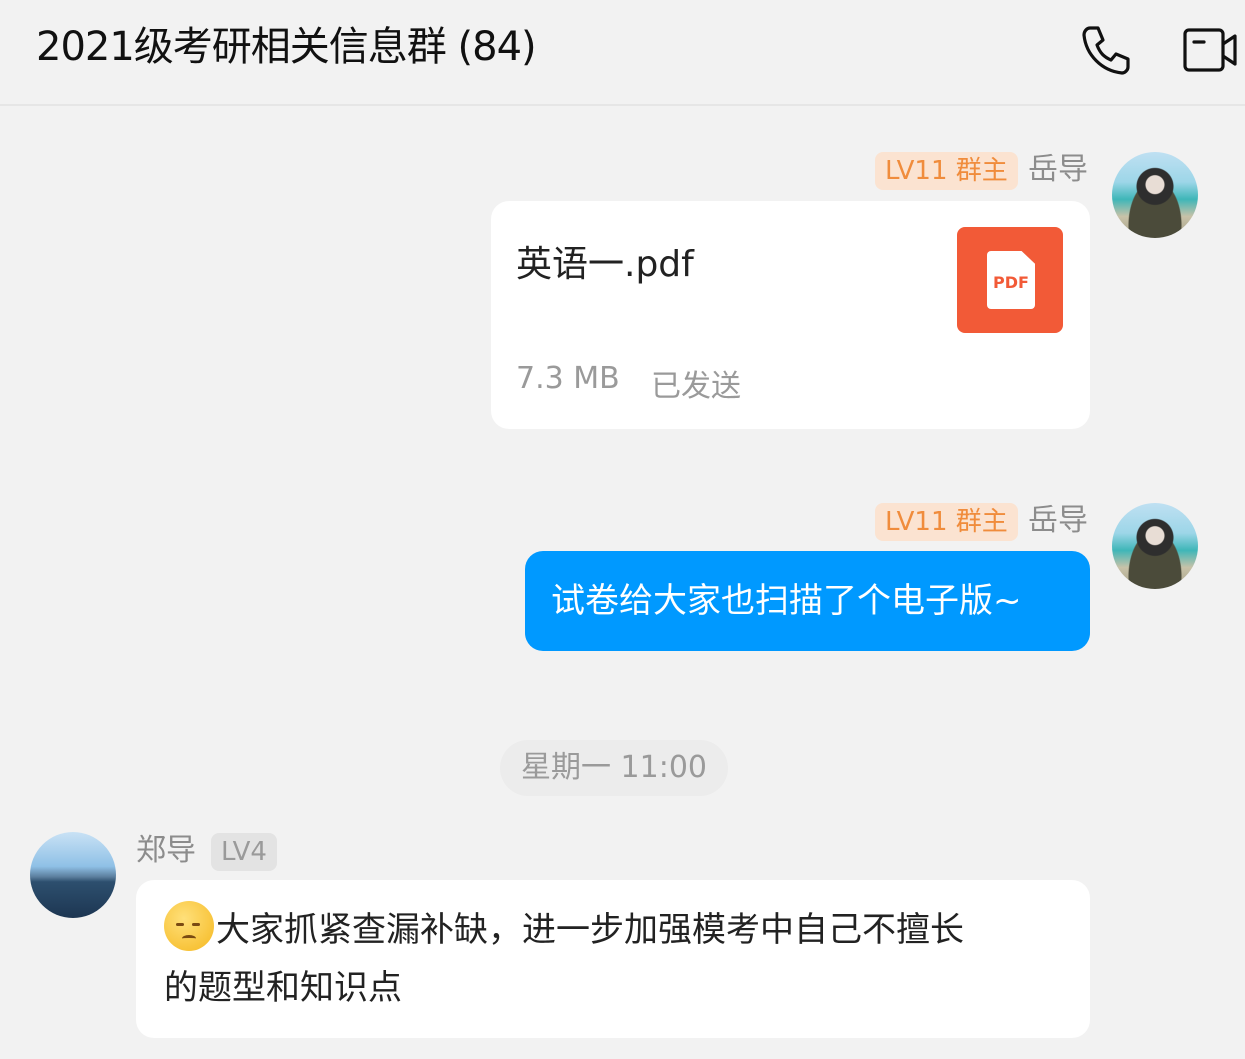 The height and width of the screenshot is (1059, 1245). I want to click on message-text-line: 大家抓紧查漏补缺，进一步加强模考中自己不擅长, so click(590, 930).